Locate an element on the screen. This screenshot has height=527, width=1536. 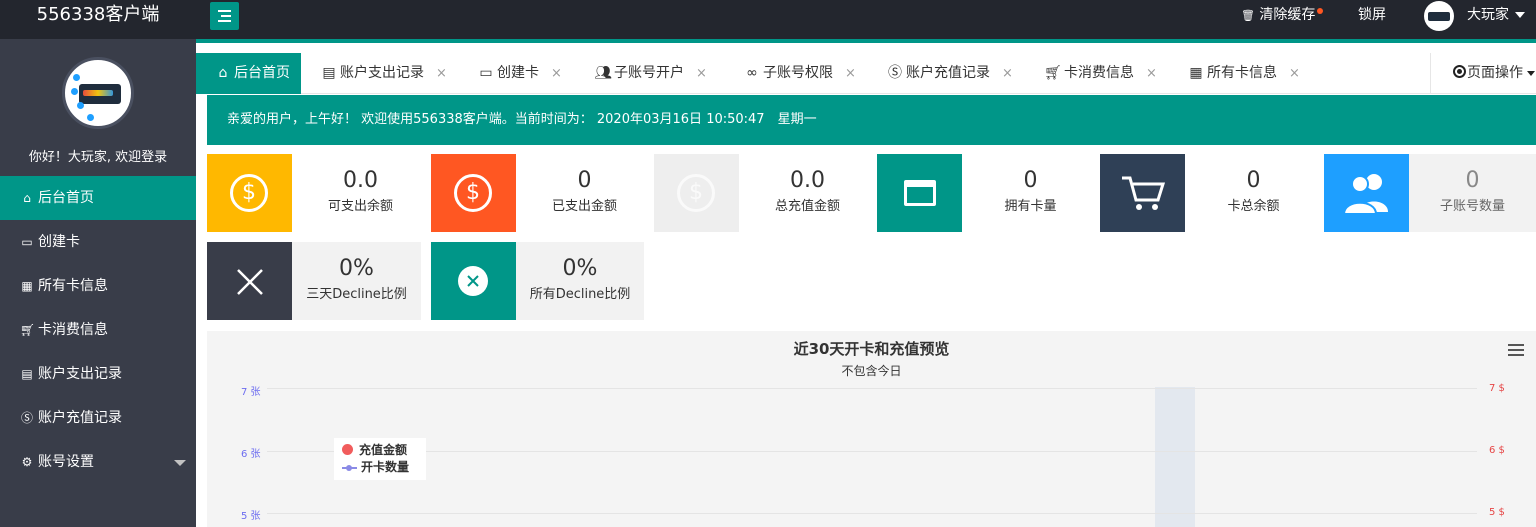
stat-card-3day-decline: 0% 三天Decline比例 is located at coordinates (314, 281).